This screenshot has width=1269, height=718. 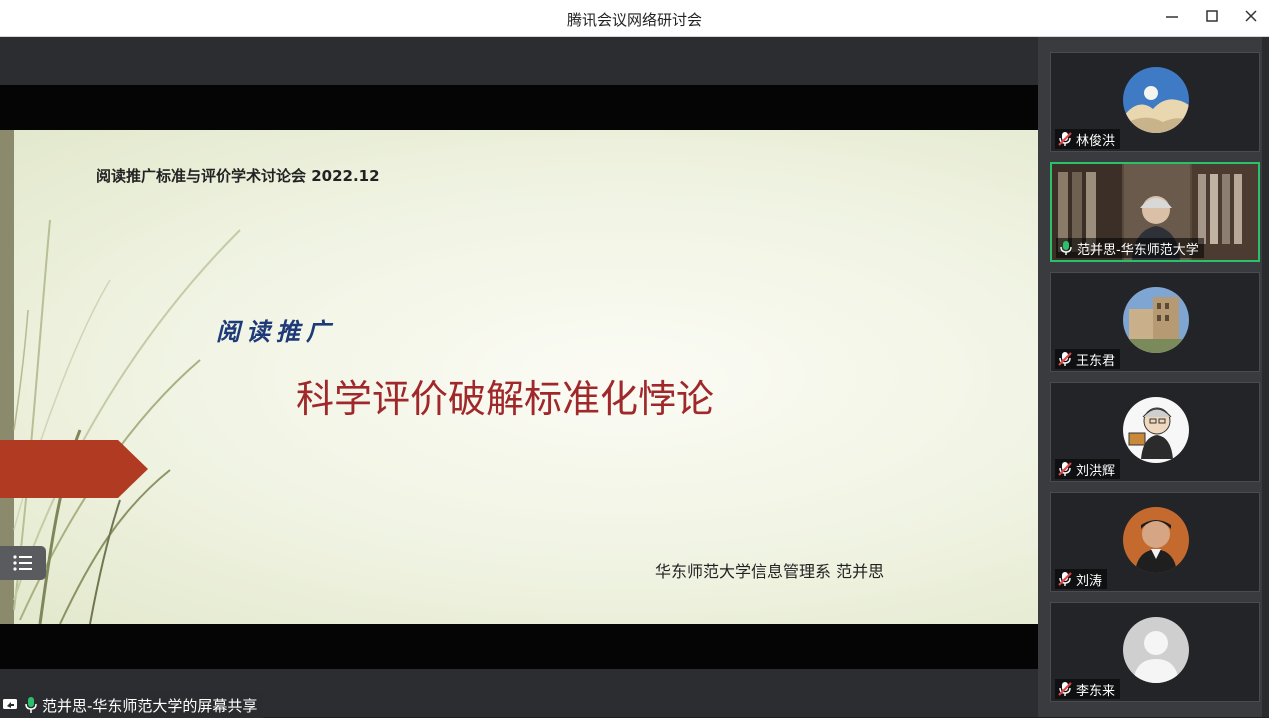 I want to click on maximize-icon, so click(x=1212, y=19).